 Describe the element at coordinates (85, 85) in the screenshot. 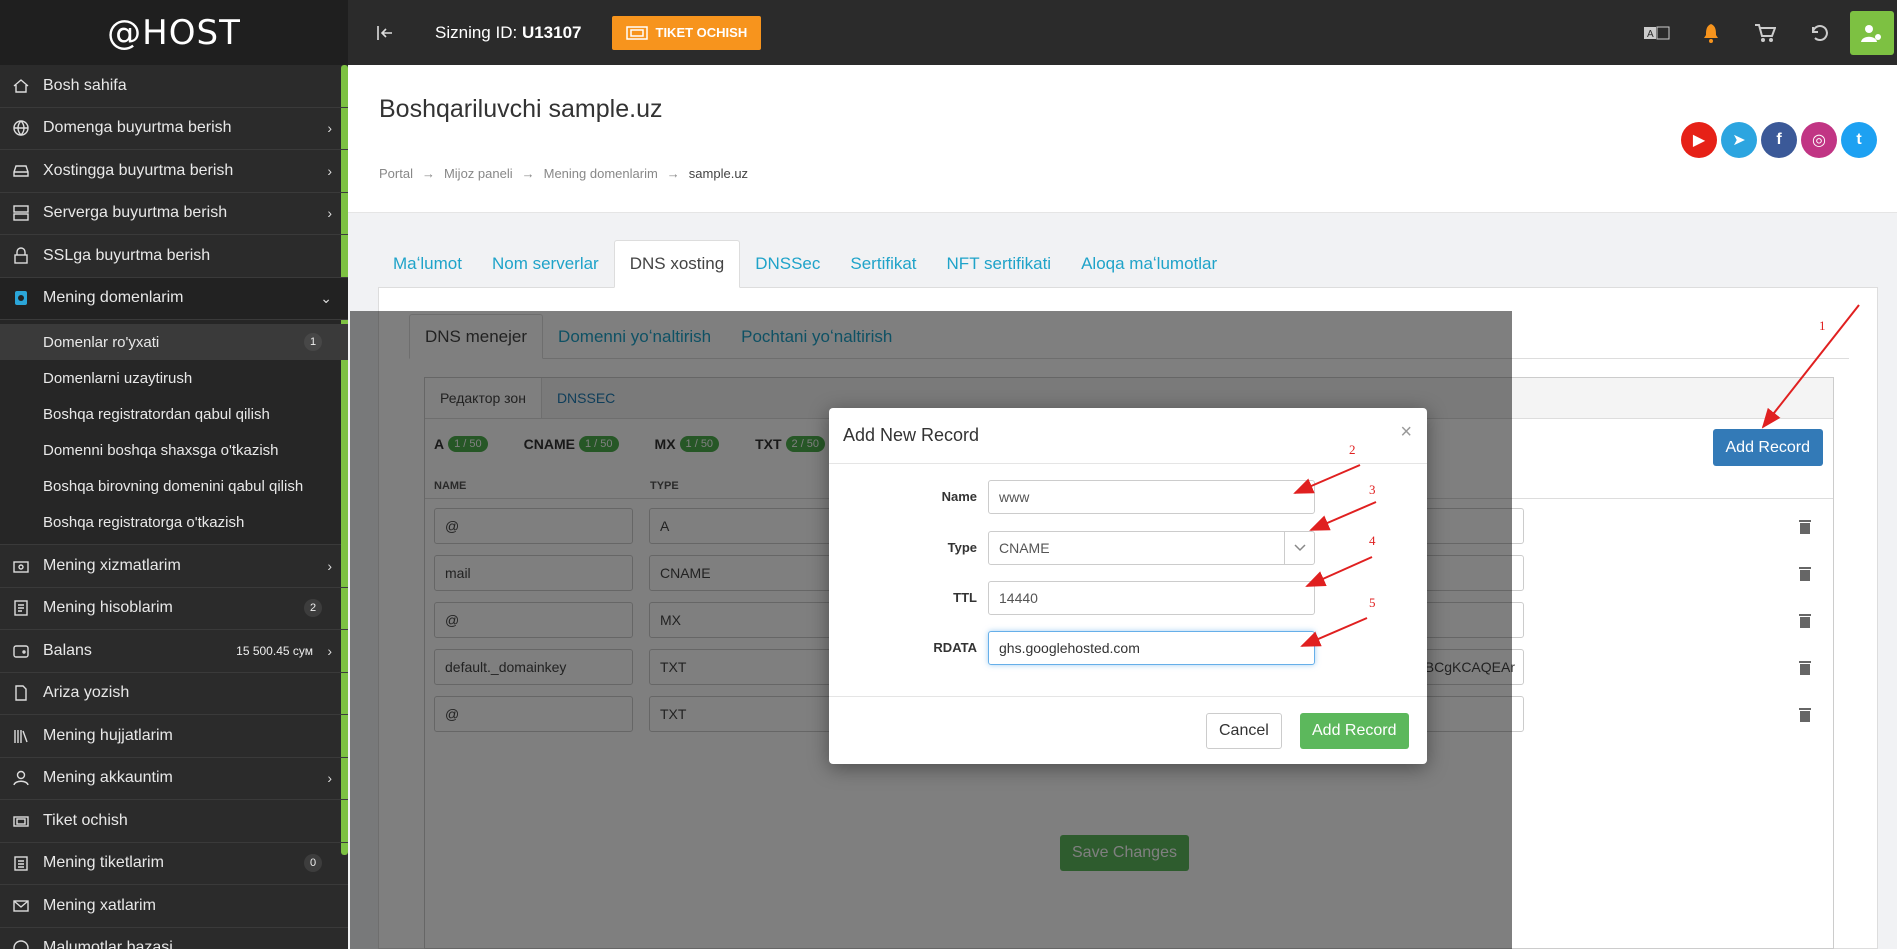

I see `sidebar-item-label: Bosh sahifa` at that location.